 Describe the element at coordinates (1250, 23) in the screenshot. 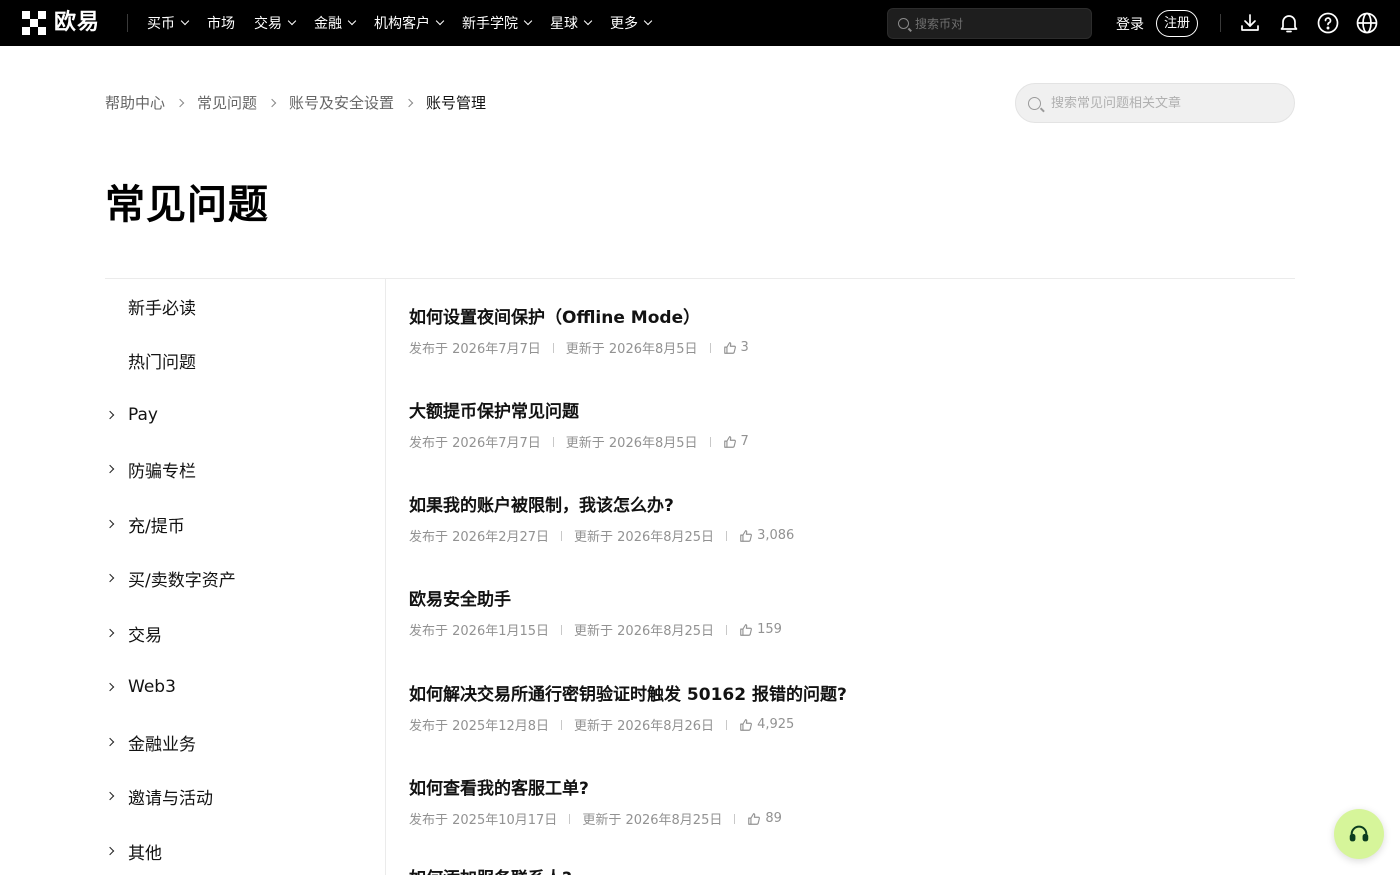

I see `download-icon` at that location.